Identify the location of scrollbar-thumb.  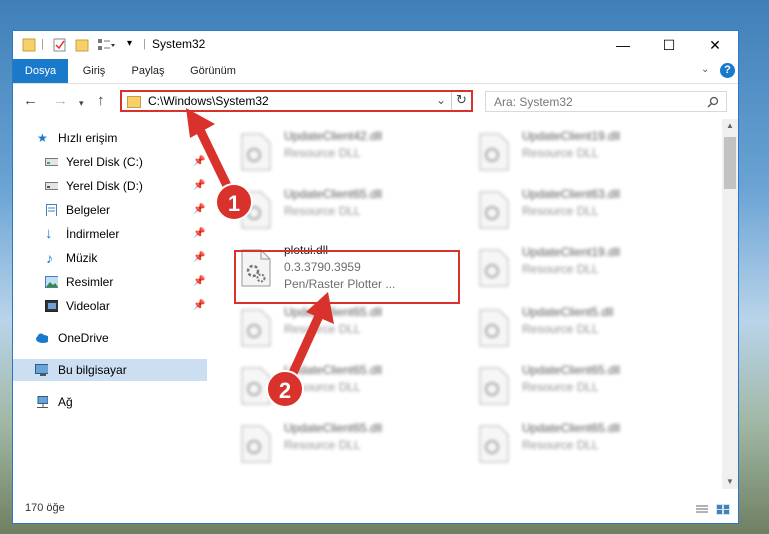
(730, 163).